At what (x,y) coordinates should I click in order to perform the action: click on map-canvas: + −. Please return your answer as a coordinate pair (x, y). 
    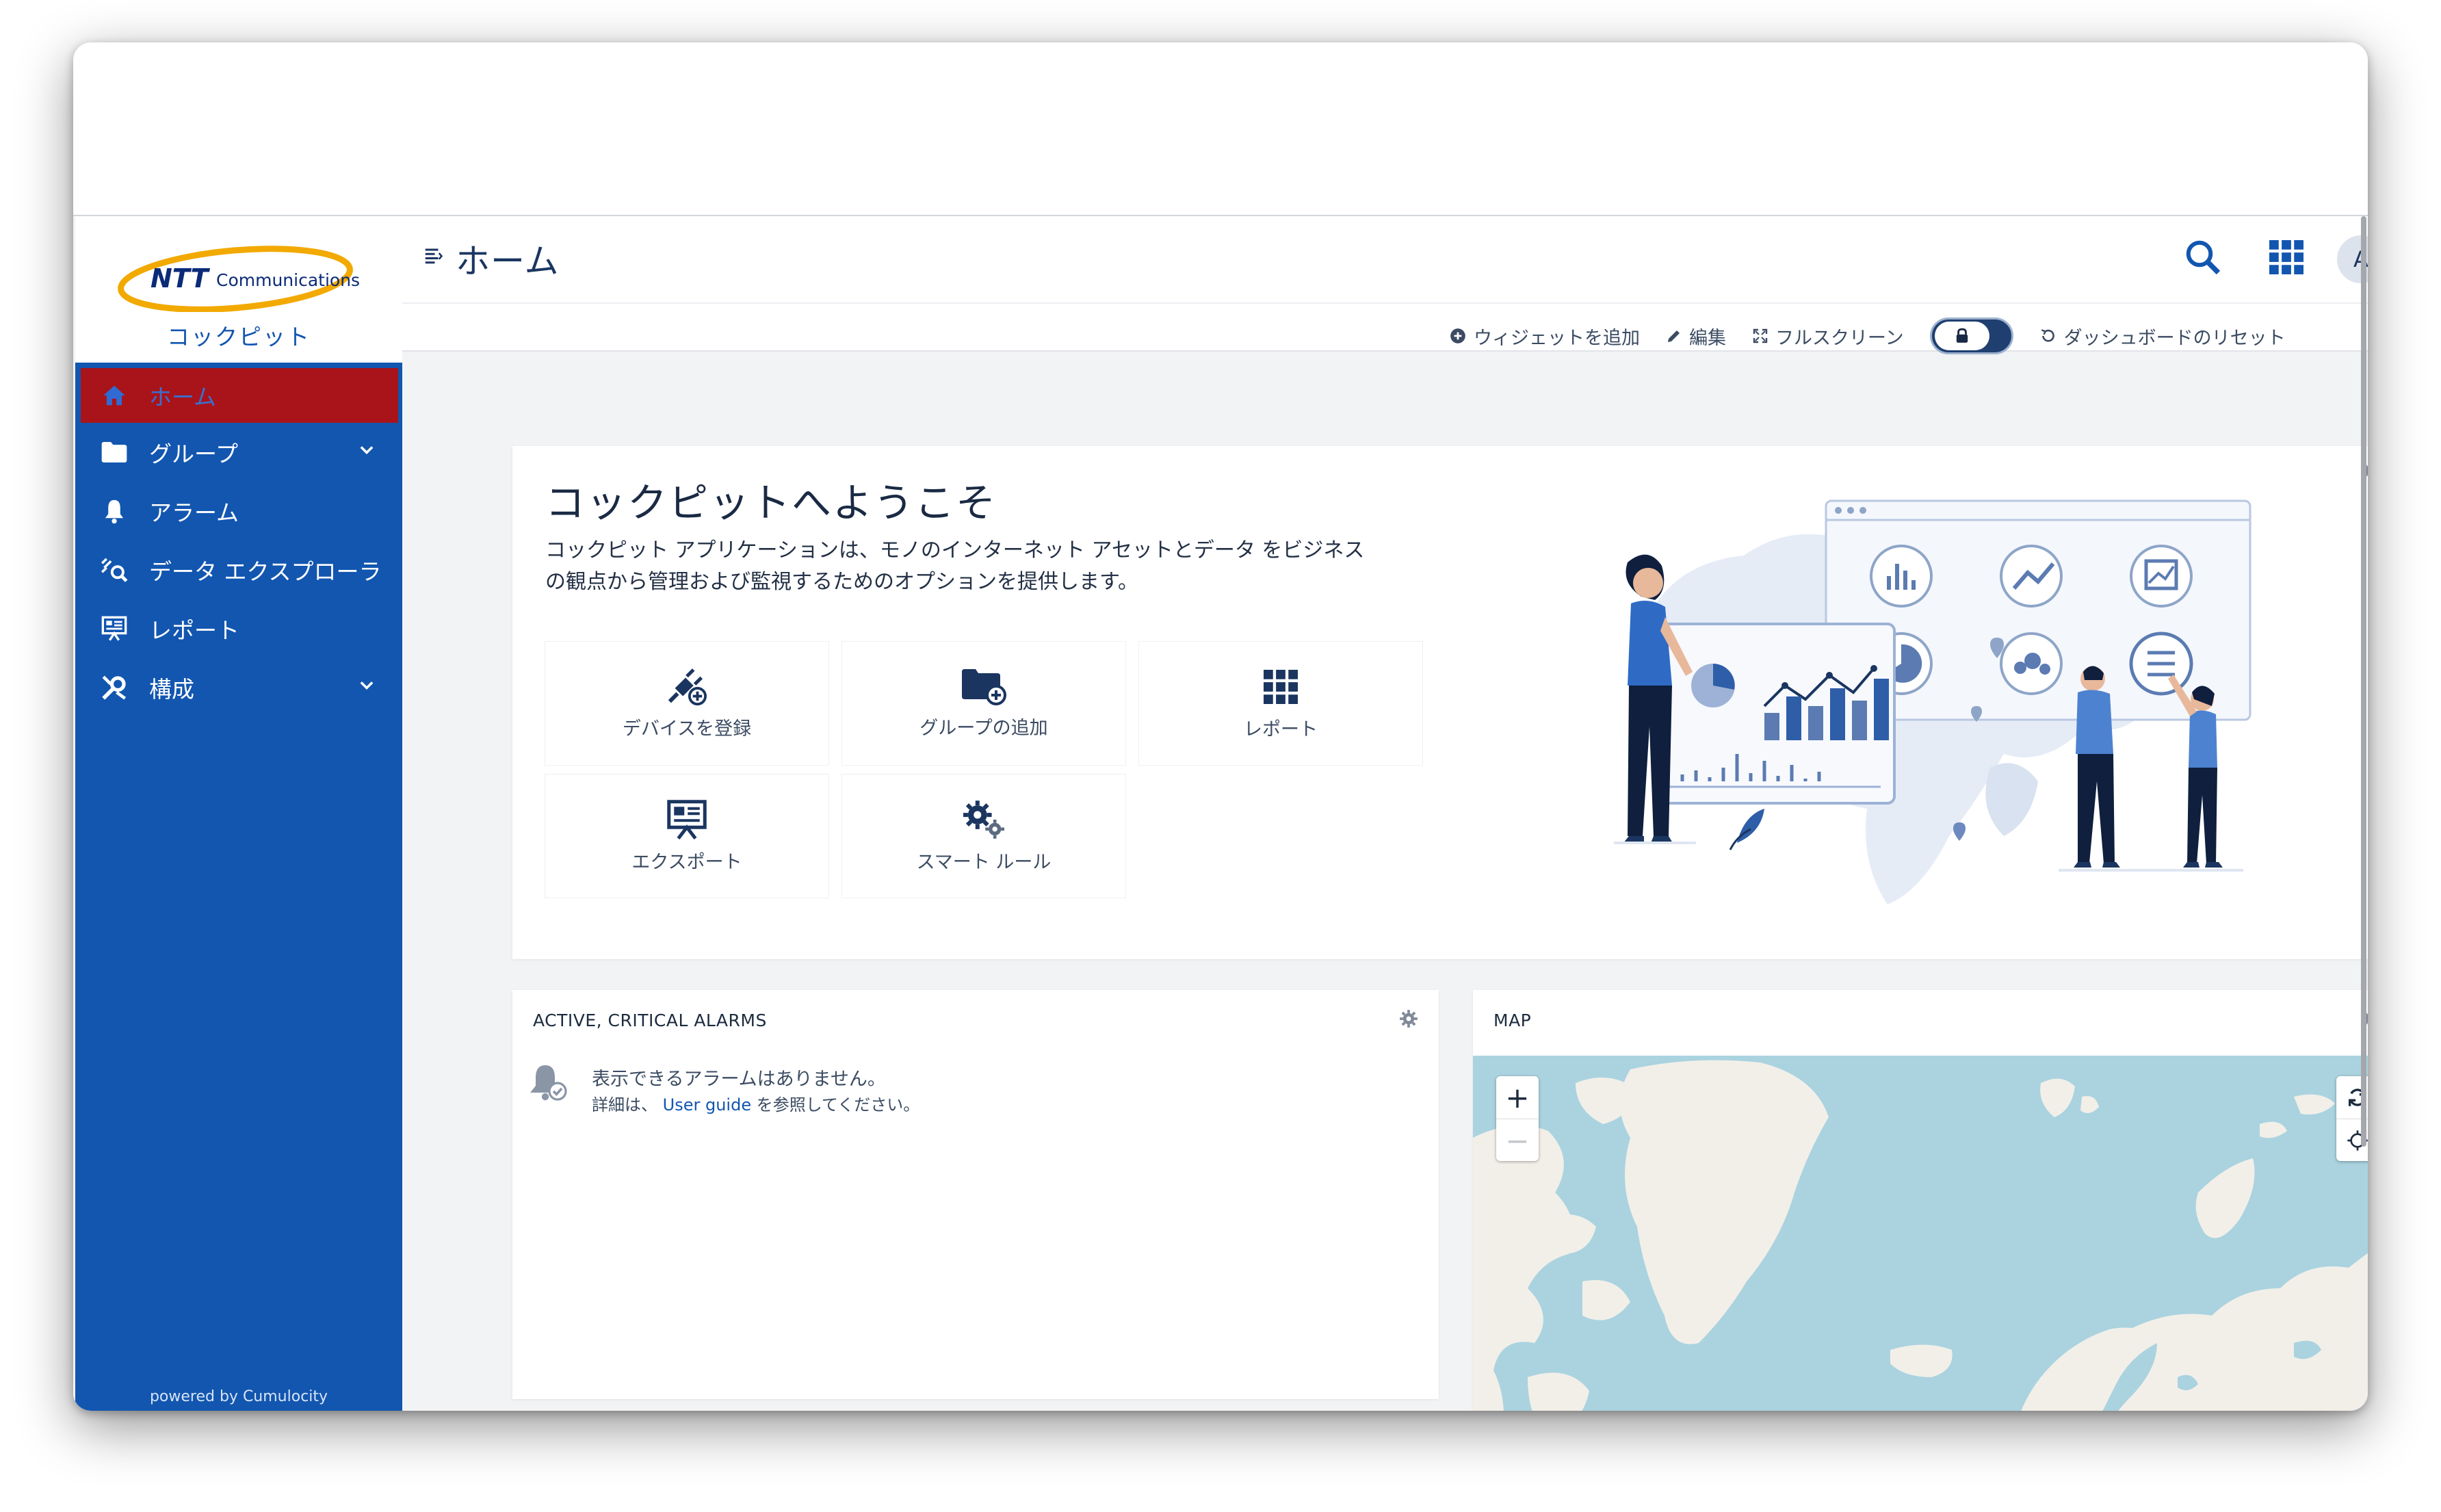
    Looking at the image, I should click on (1921, 1233).